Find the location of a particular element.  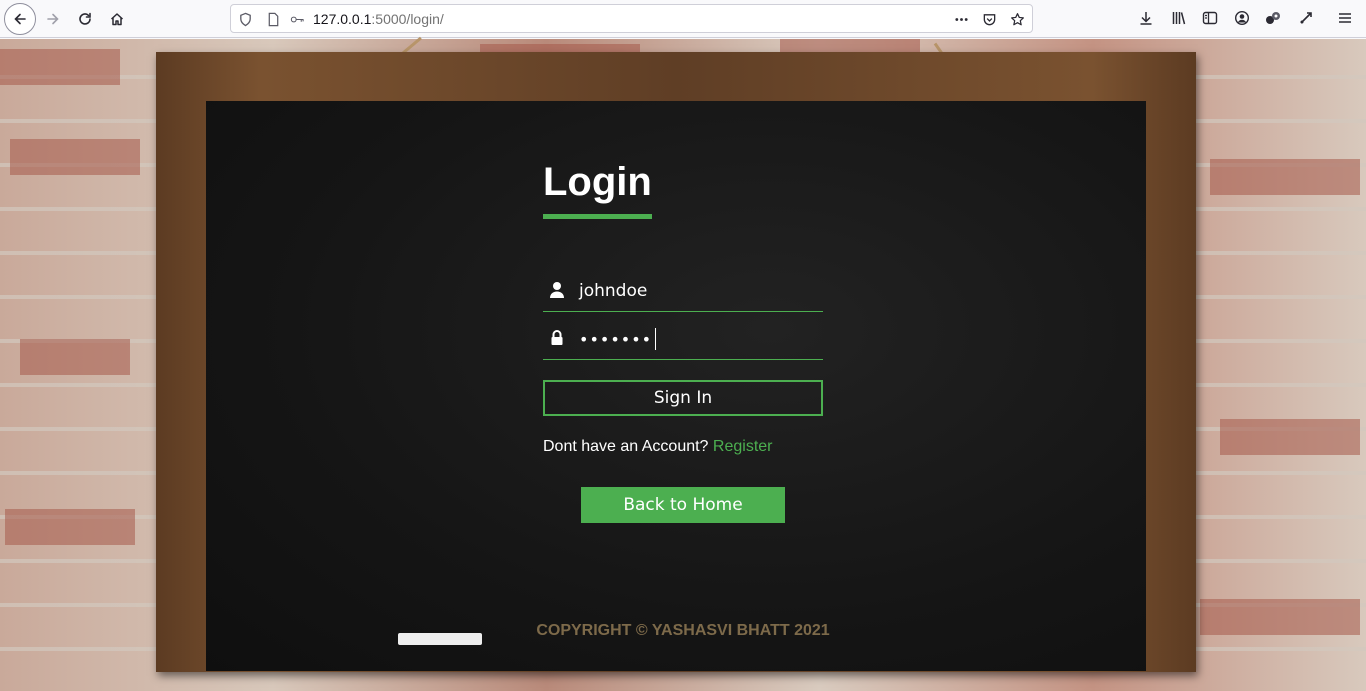

download-icon is located at coordinates (1146, 18).